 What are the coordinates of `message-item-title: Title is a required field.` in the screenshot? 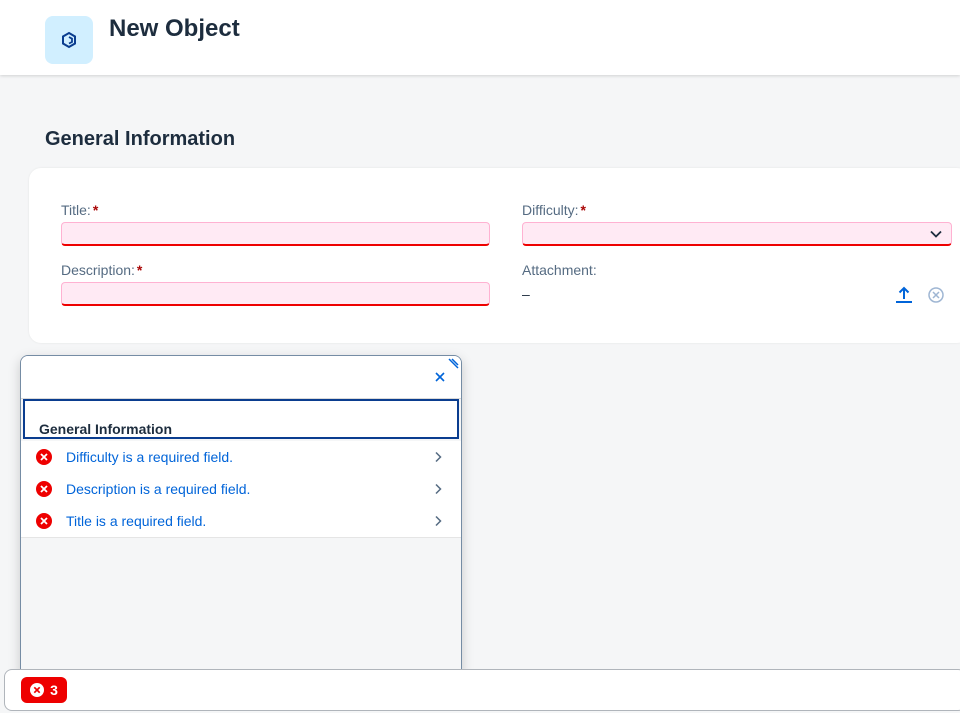 It's located at (241, 521).